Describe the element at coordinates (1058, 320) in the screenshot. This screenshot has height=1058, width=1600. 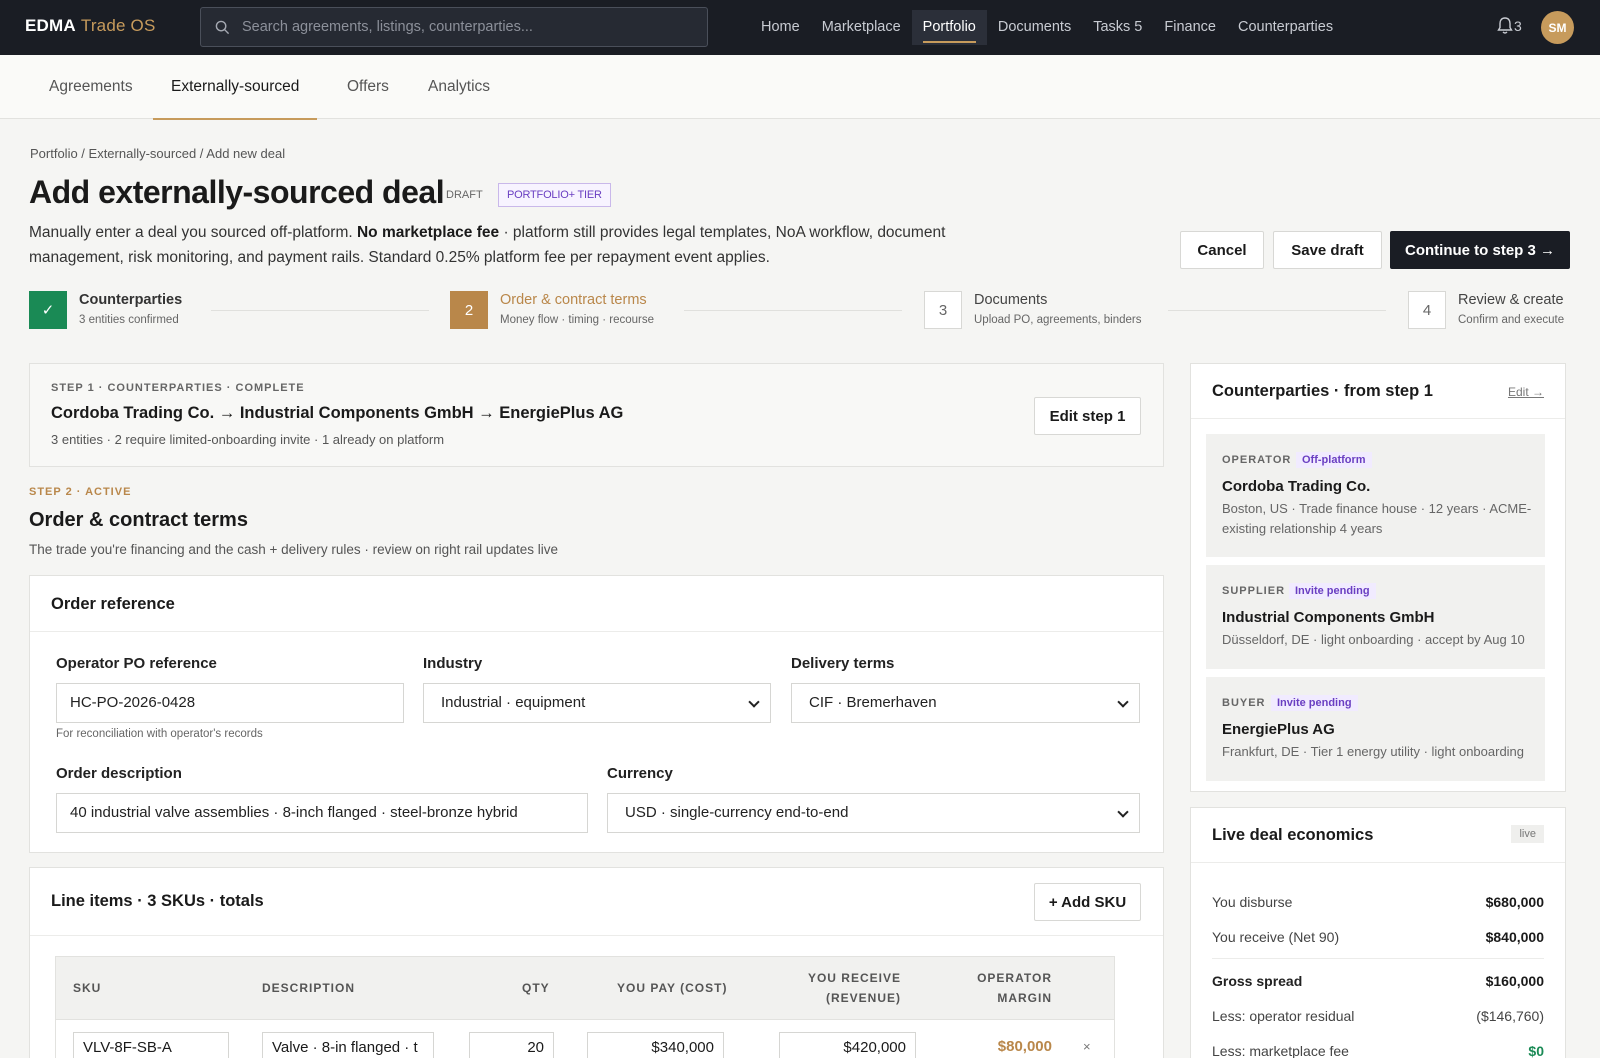
I see `step-subtitle: Upload PO, agreements, binders` at that location.